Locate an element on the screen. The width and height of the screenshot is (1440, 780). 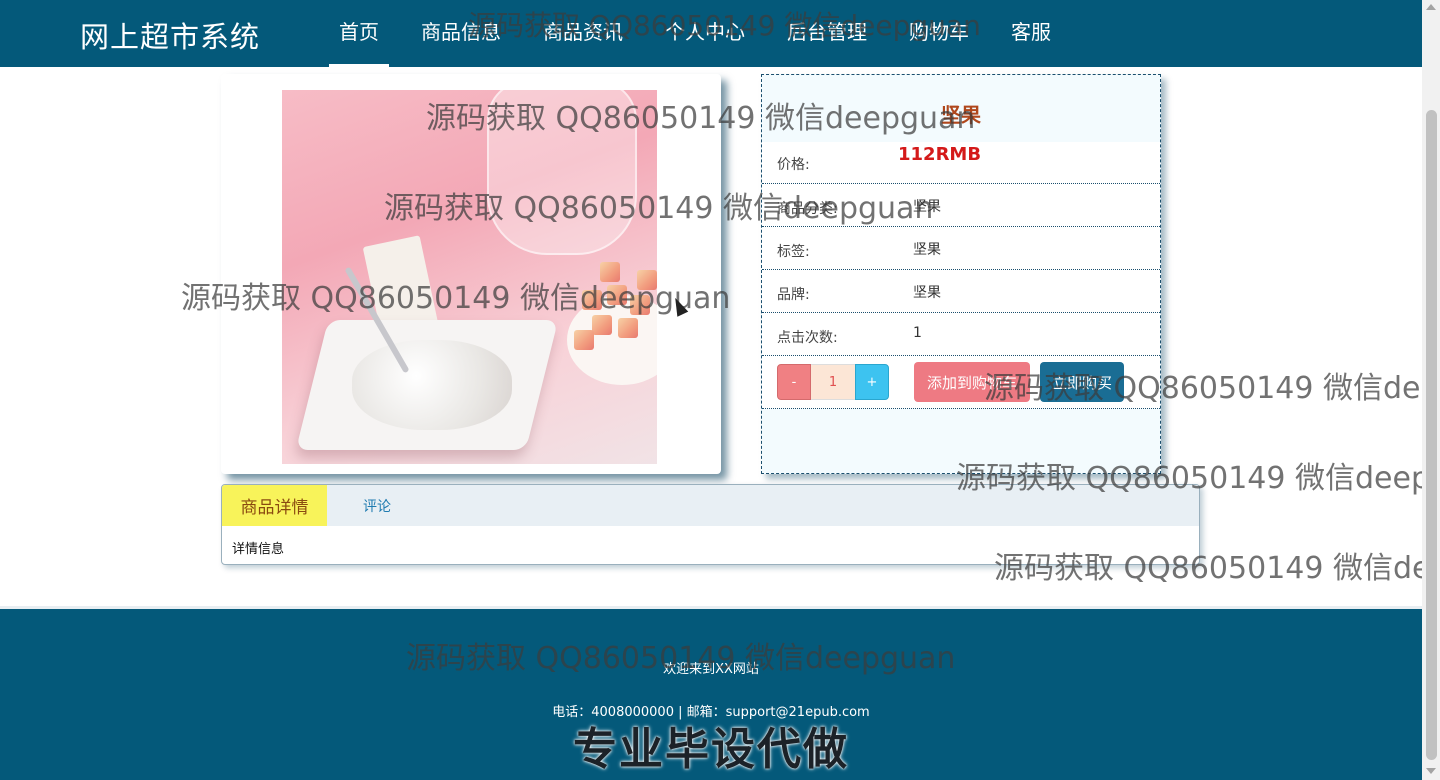
category-label: 商品分类: is located at coordinates (807, 209).